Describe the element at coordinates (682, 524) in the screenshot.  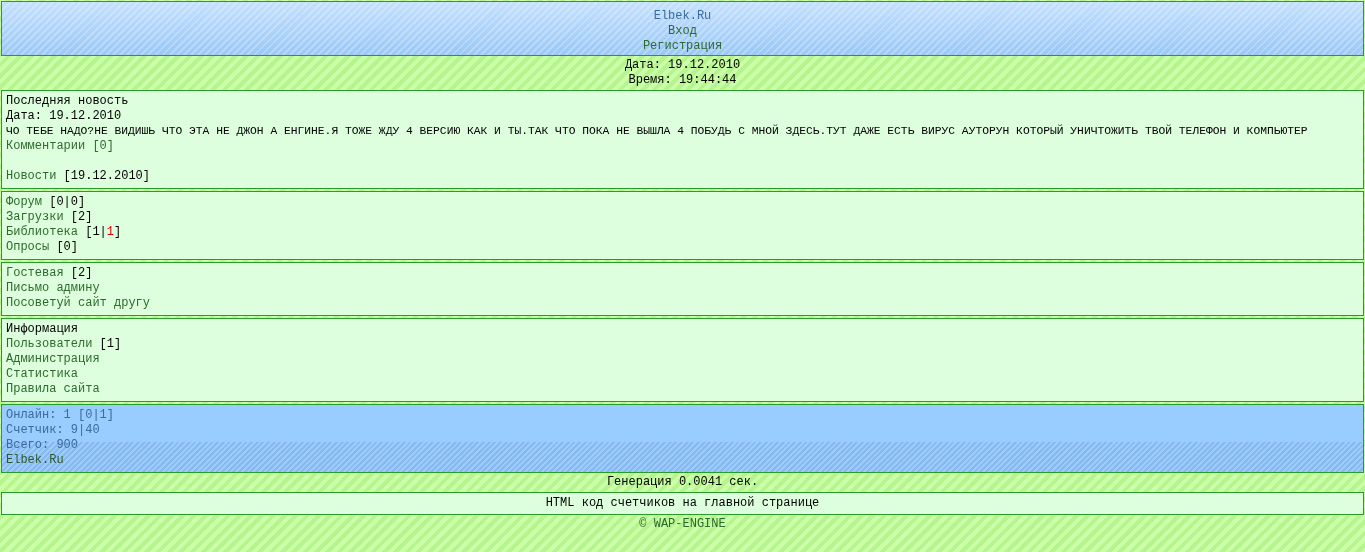
I see `copyright-text: © WAP-ENGINE` at that location.